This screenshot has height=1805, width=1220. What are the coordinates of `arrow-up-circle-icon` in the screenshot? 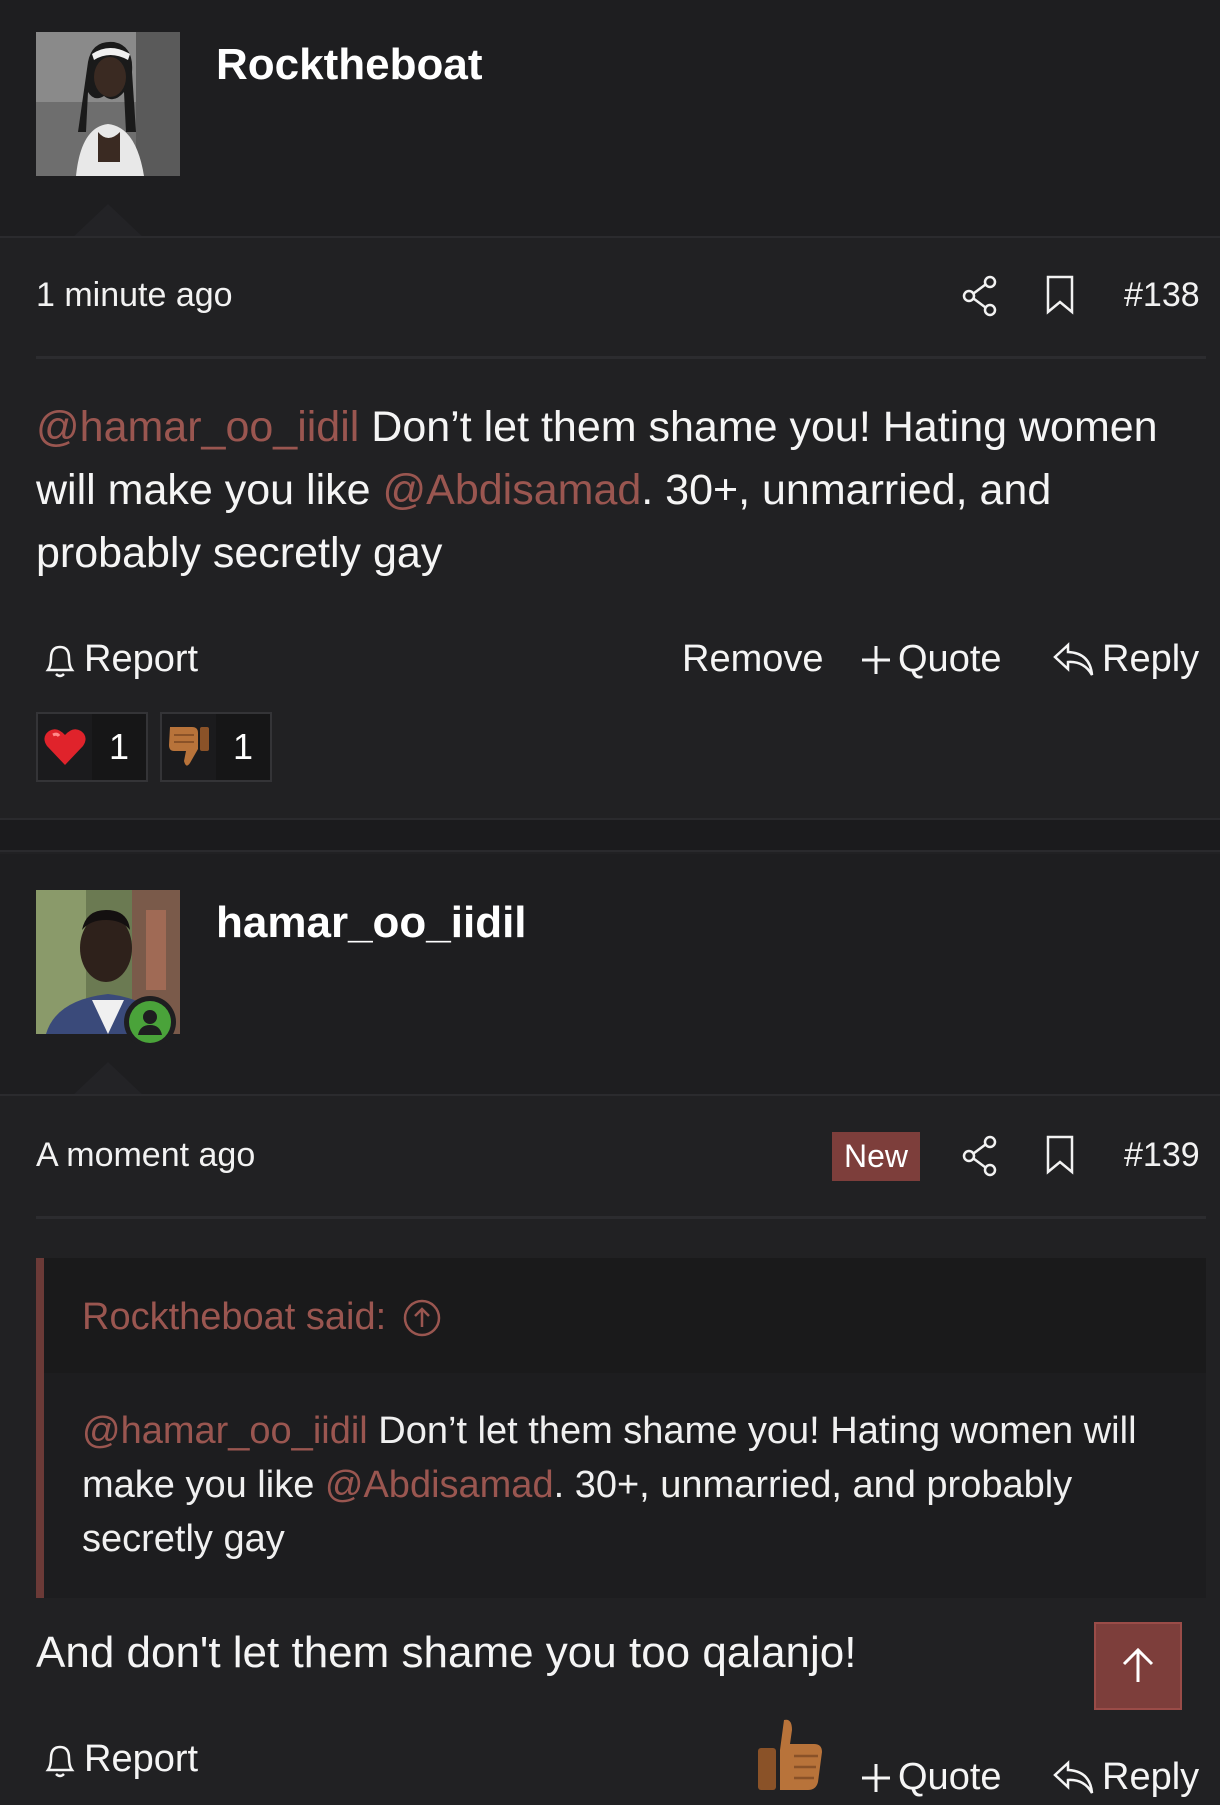 It's located at (422, 1317).